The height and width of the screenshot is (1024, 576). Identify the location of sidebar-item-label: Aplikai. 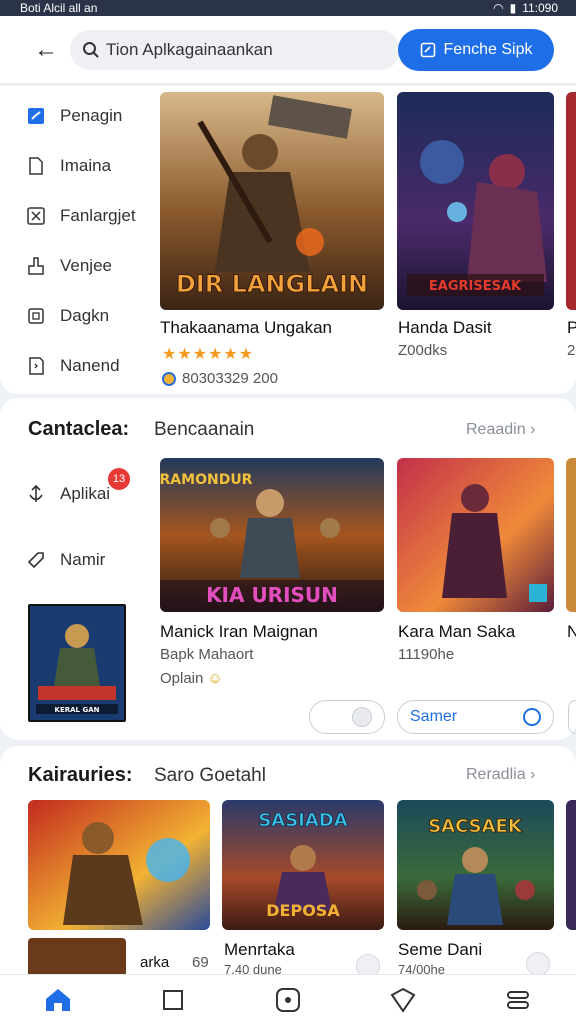
(85, 493).